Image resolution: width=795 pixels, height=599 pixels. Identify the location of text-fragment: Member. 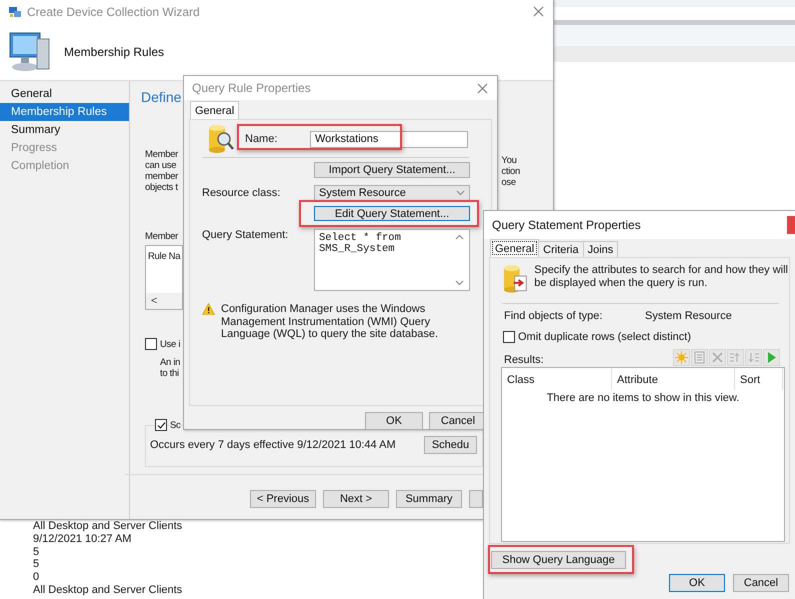
(161, 154).